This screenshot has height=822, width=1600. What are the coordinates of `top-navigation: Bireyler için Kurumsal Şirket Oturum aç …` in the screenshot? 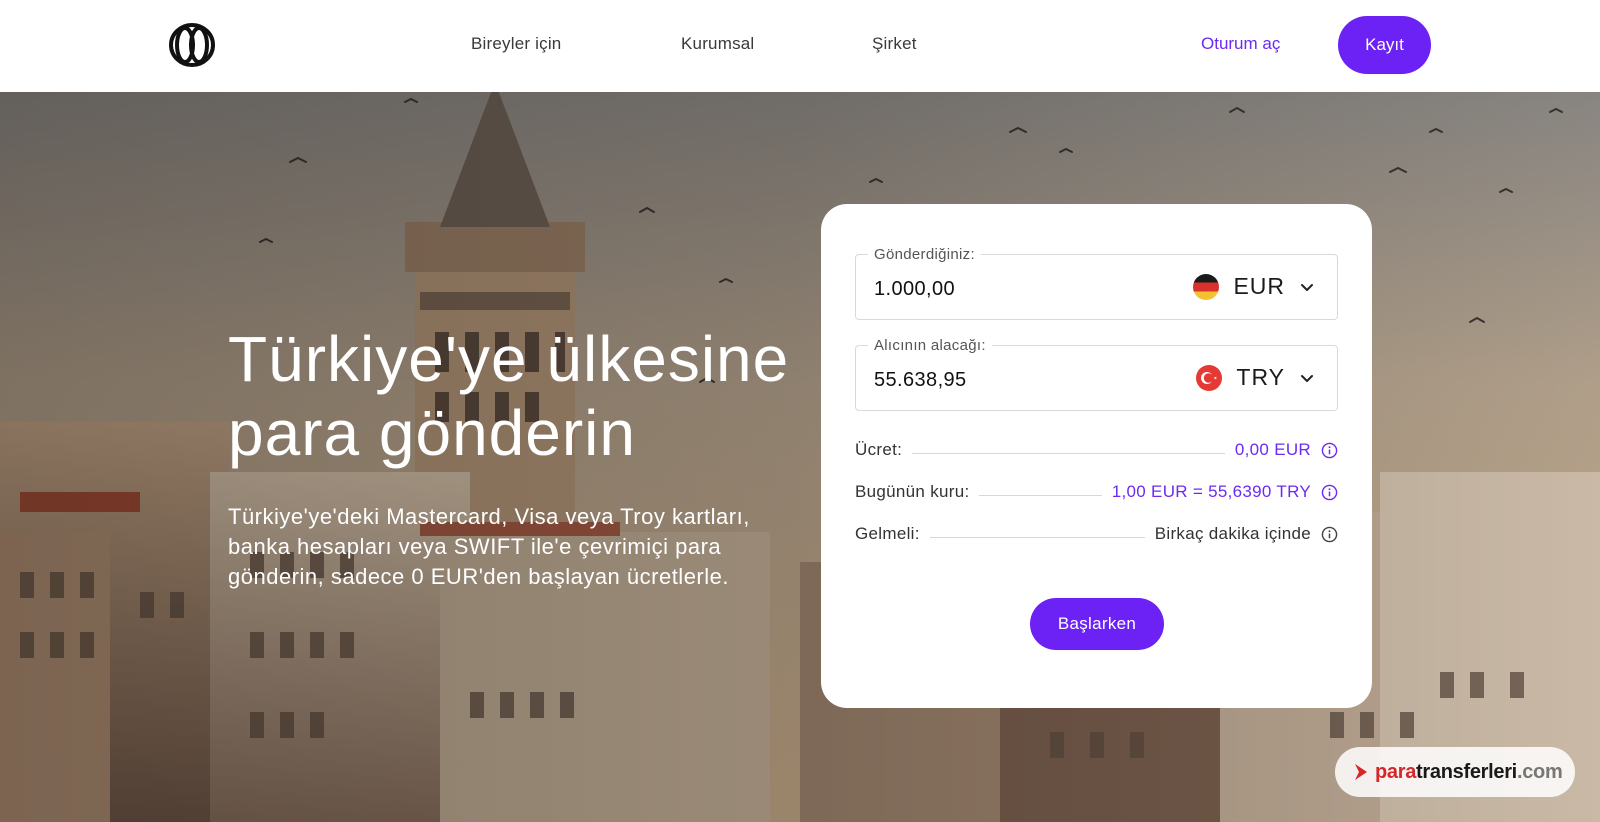 It's located at (800, 46).